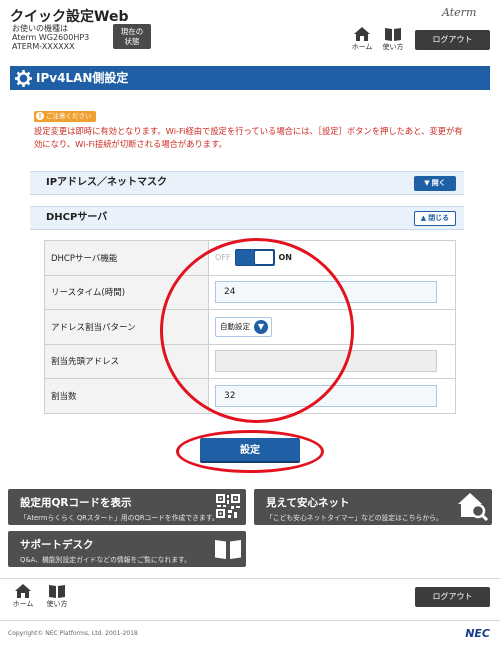  What do you see at coordinates (247, 218) in the screenshot?
I see `dhcp-section-header: DHCPサーバ ▲ 閉じる` at bounding box center [247, 218].